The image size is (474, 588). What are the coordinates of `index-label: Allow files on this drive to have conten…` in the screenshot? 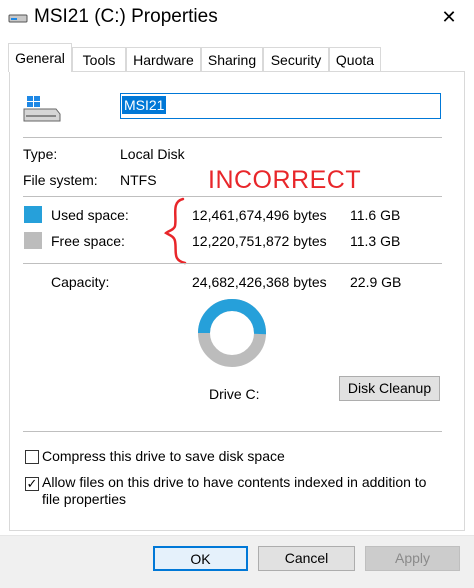 It's located at (234, 490).